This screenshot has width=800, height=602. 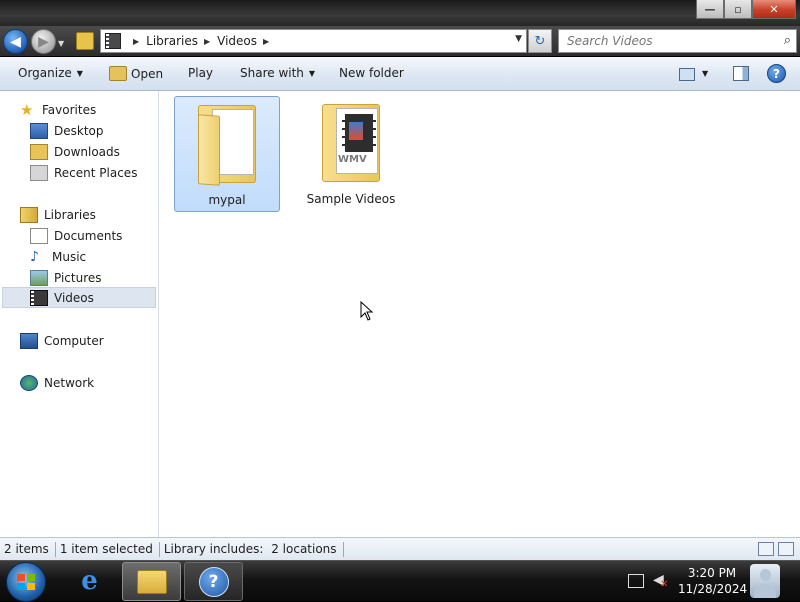 I want to click on nav-recent-places: Recent Places, so click(x=83, y=172).